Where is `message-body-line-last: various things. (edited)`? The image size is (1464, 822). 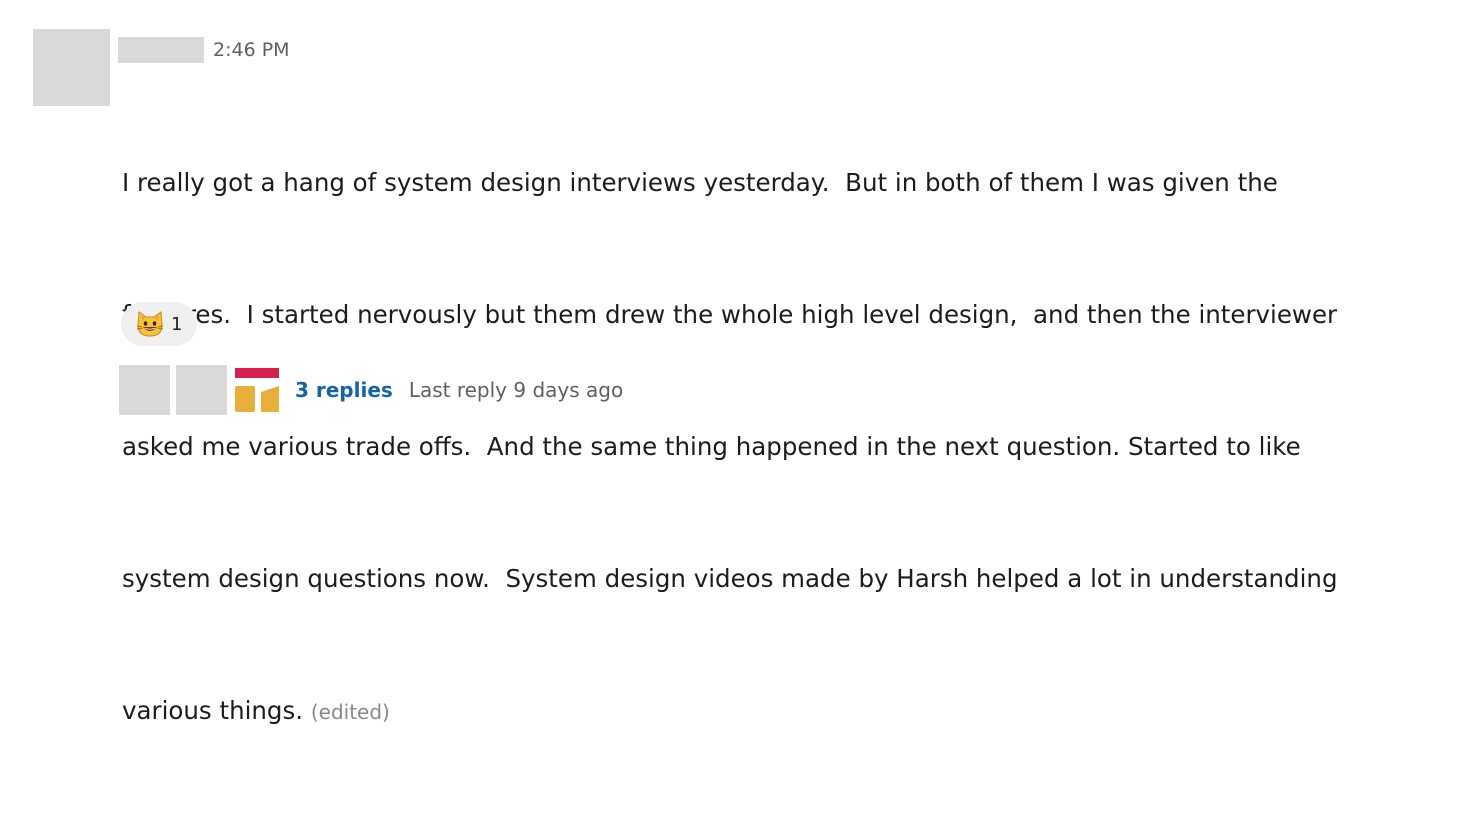
message-body-line-last: various things. (edited) is located at coordinates (782, 711).